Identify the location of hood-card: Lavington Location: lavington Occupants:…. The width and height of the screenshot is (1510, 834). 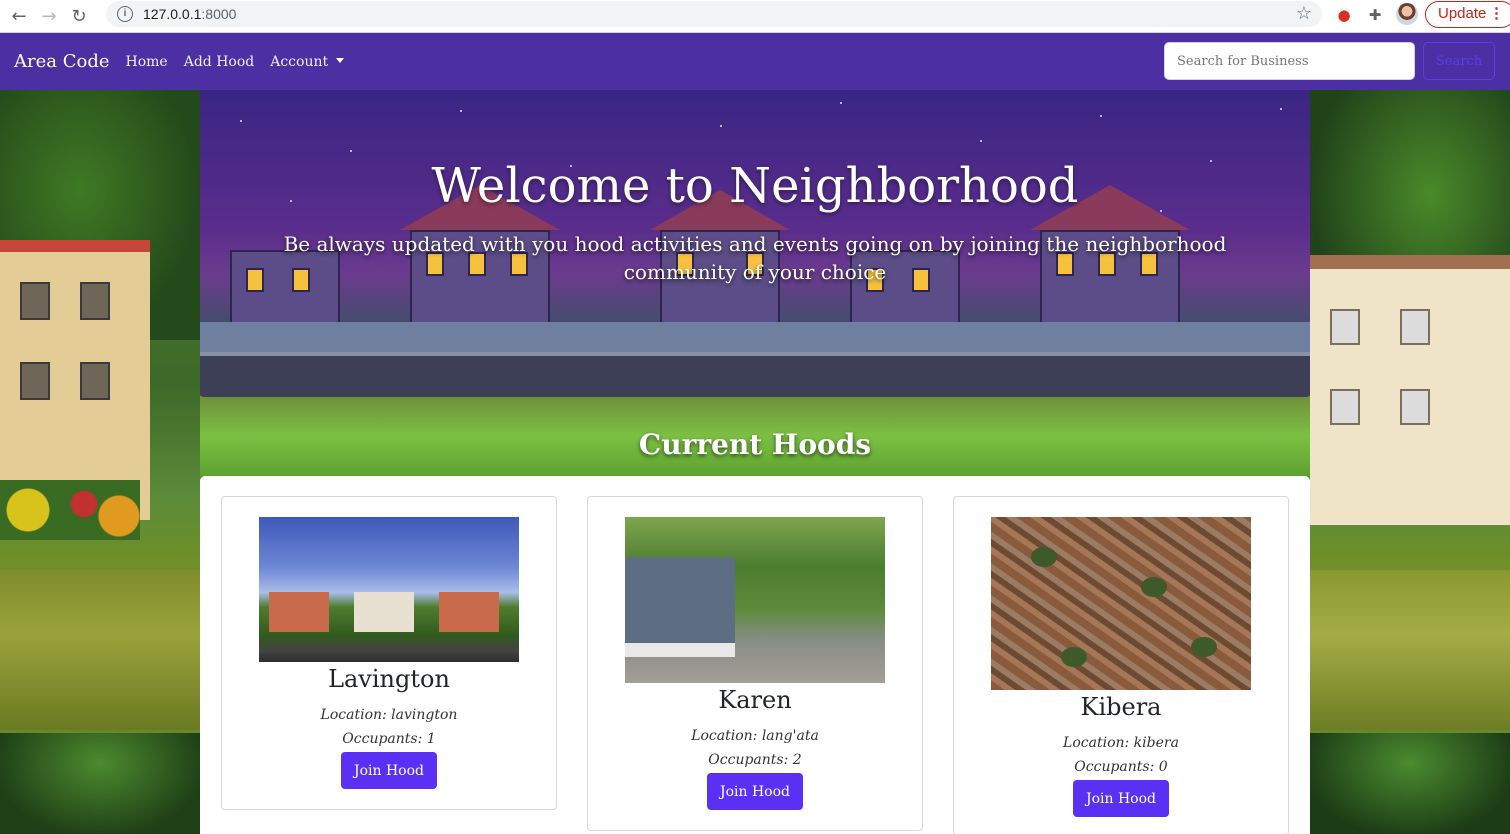
(389, 653).